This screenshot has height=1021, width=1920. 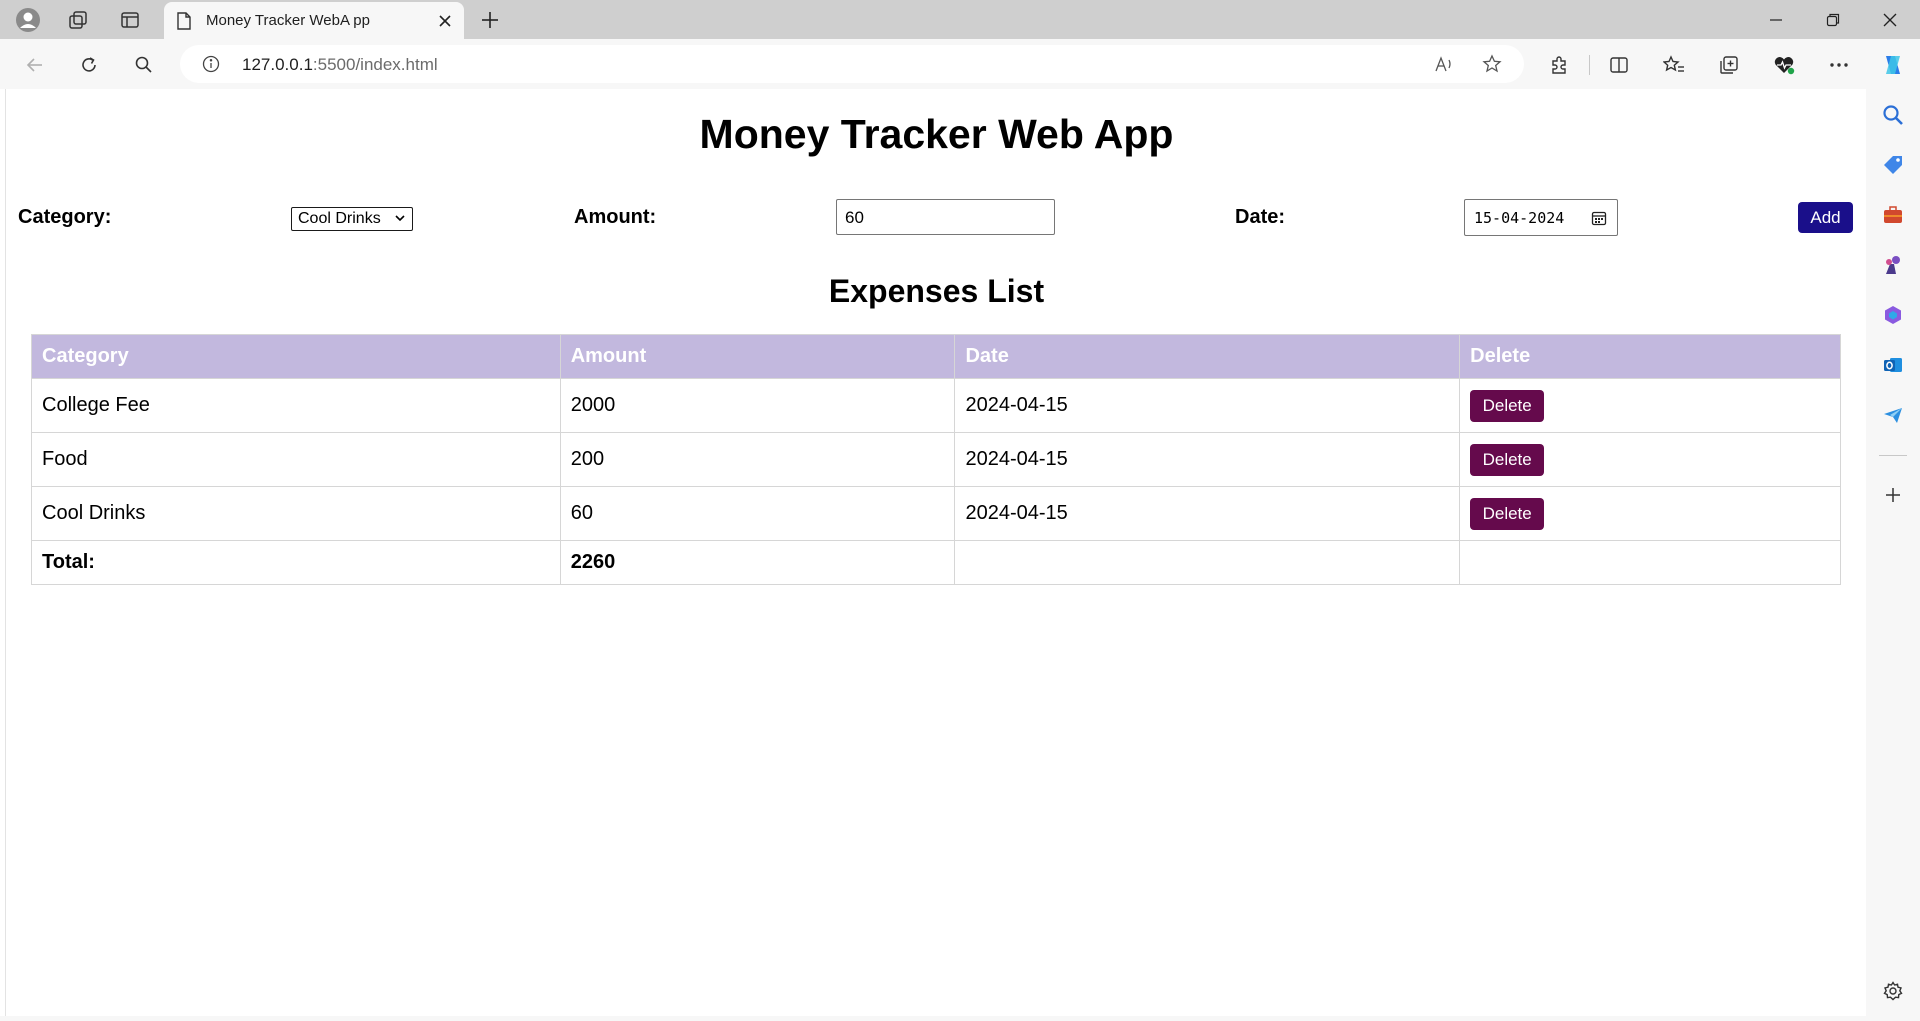 I want to click on close-window-icon, so click(x=1890, y=19).